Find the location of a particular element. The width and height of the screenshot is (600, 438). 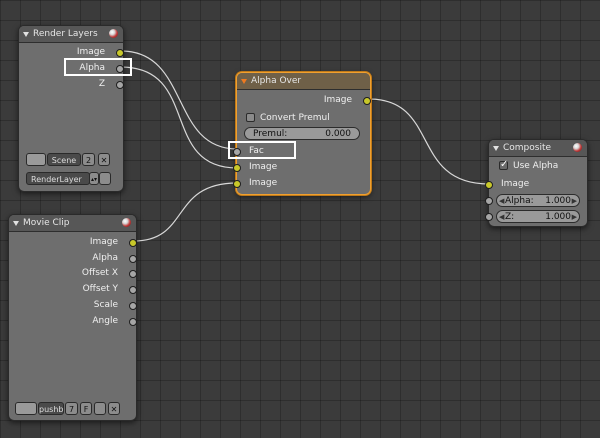

render-layer-dropdown-arrows-icon: ▴▾ is located at coordinates (94, 178).